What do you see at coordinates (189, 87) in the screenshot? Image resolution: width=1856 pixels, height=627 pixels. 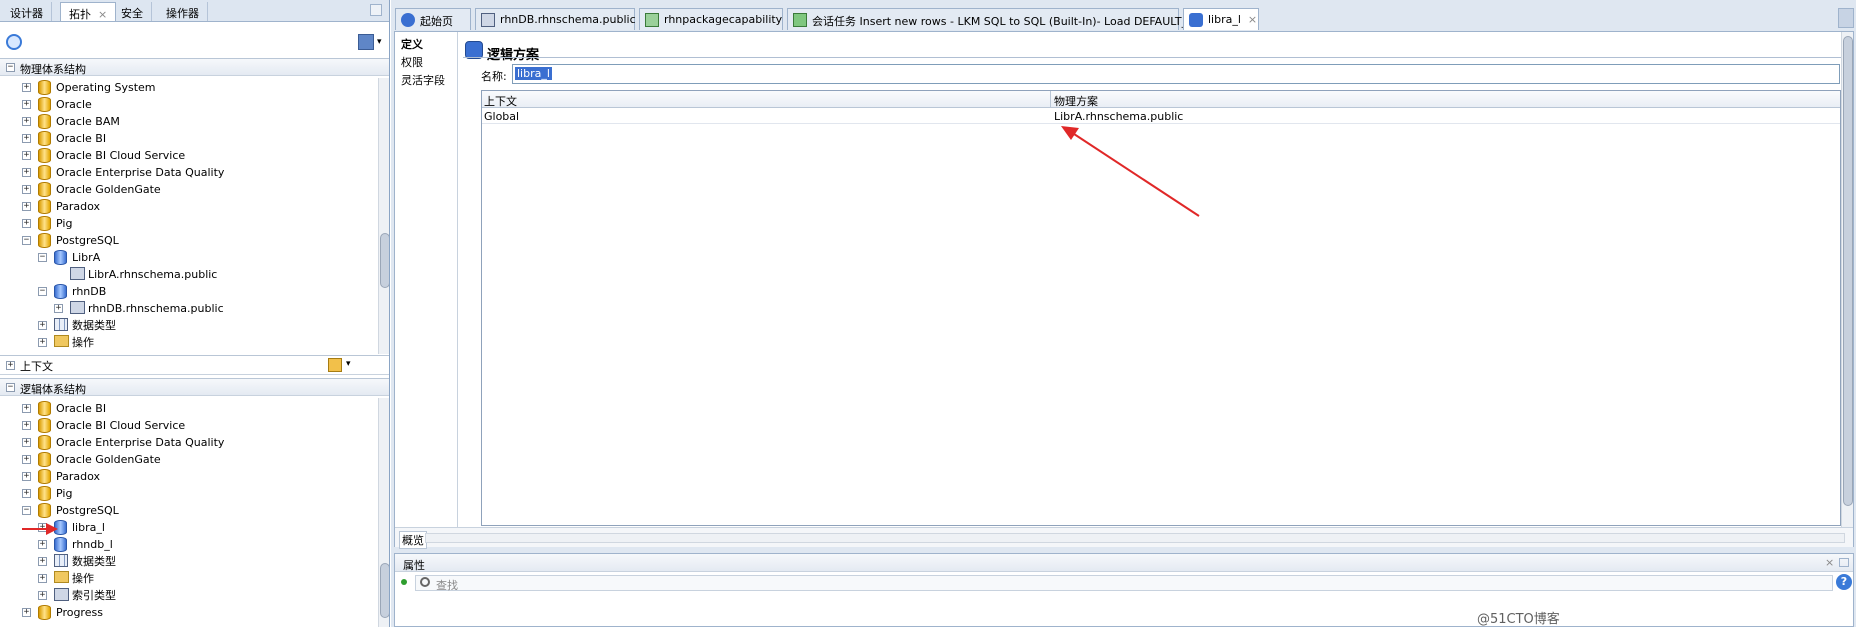 I see `tree-item: + Operating System` at bounding box center [189, 87].